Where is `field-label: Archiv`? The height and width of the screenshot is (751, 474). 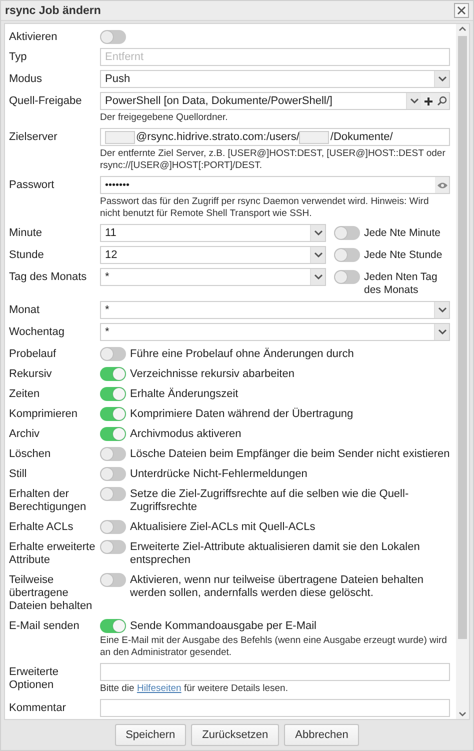 field-label: Archiv is located at coordinates (25, 434).